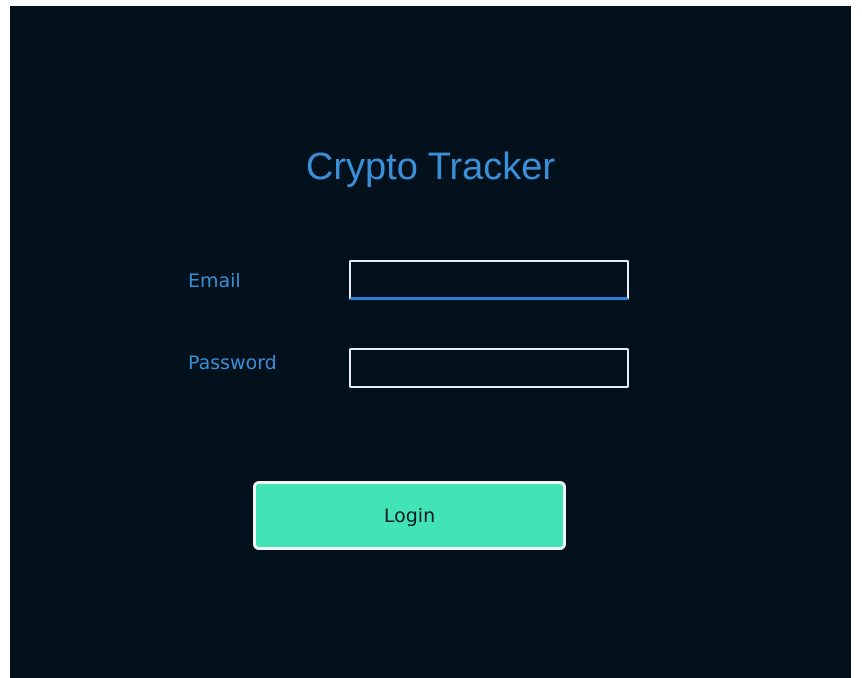 The image size is (862, 678). I want to click on login-button: Login, so click(409, 515).